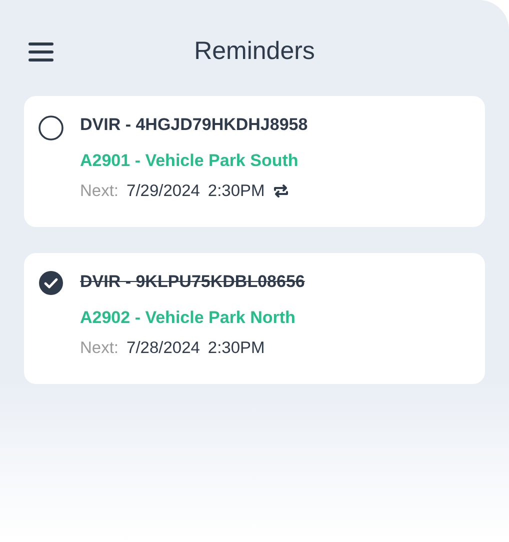 This screenshot has height=542, width=509. Describe the element at coordinates (51, 283) in the screenshot. I see `checked-circle-icon` at that location.